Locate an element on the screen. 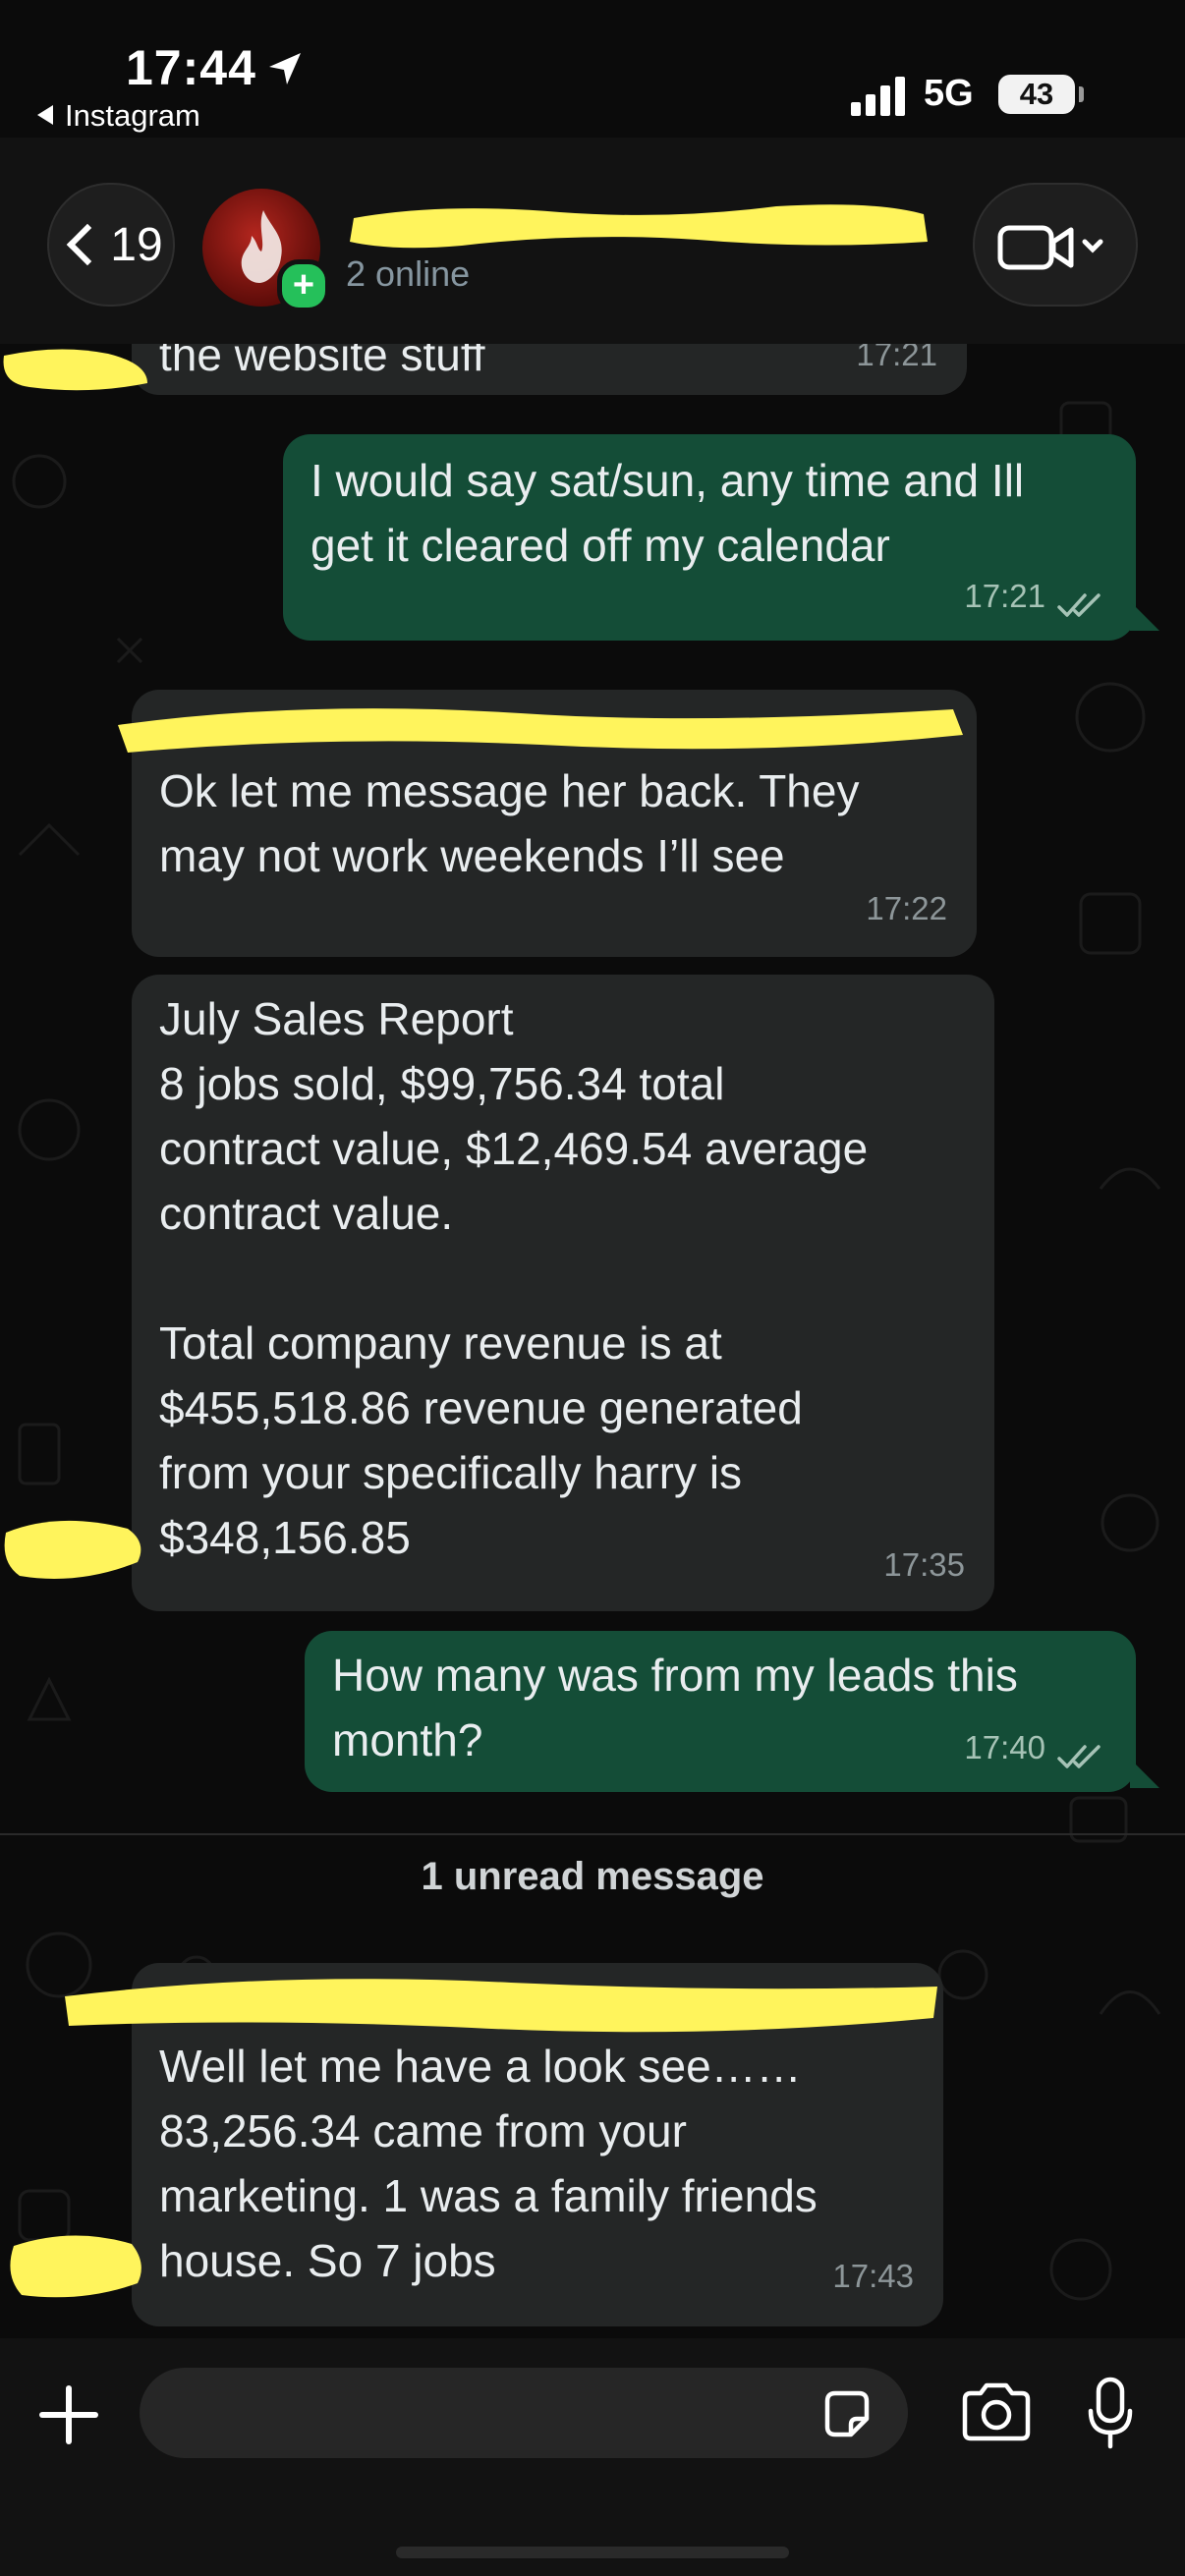 This screenshot has height=2576, width=1185. video-call-button is located at coordinates (1056, 245).